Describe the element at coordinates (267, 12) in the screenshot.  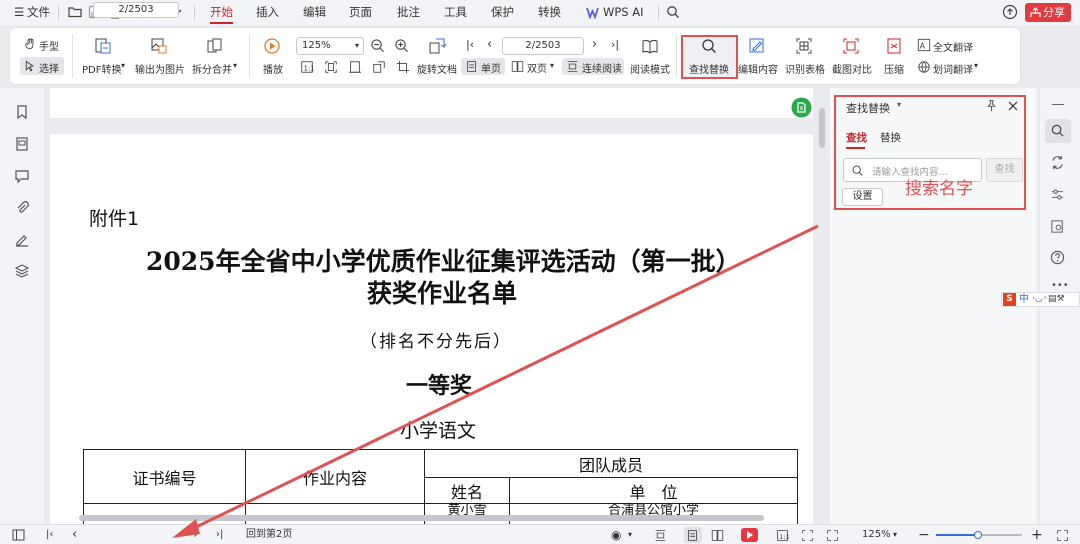
I see `tab-insert: 插入` at that location.